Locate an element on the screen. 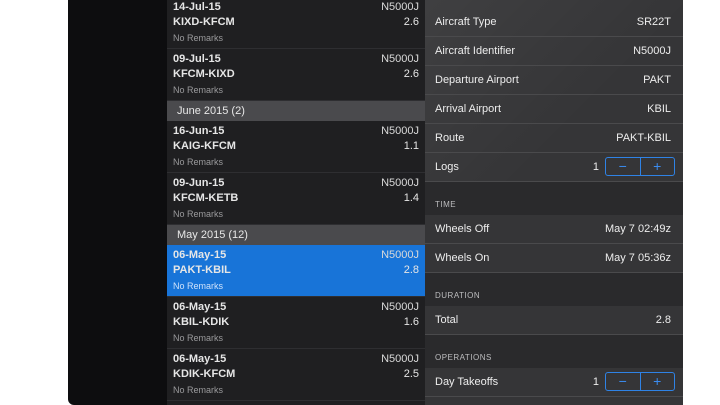 Image resolution: width=720 pixels, height=405 pixels. section-header-operations: OPERATIONS is located at coordinates (554, 351).